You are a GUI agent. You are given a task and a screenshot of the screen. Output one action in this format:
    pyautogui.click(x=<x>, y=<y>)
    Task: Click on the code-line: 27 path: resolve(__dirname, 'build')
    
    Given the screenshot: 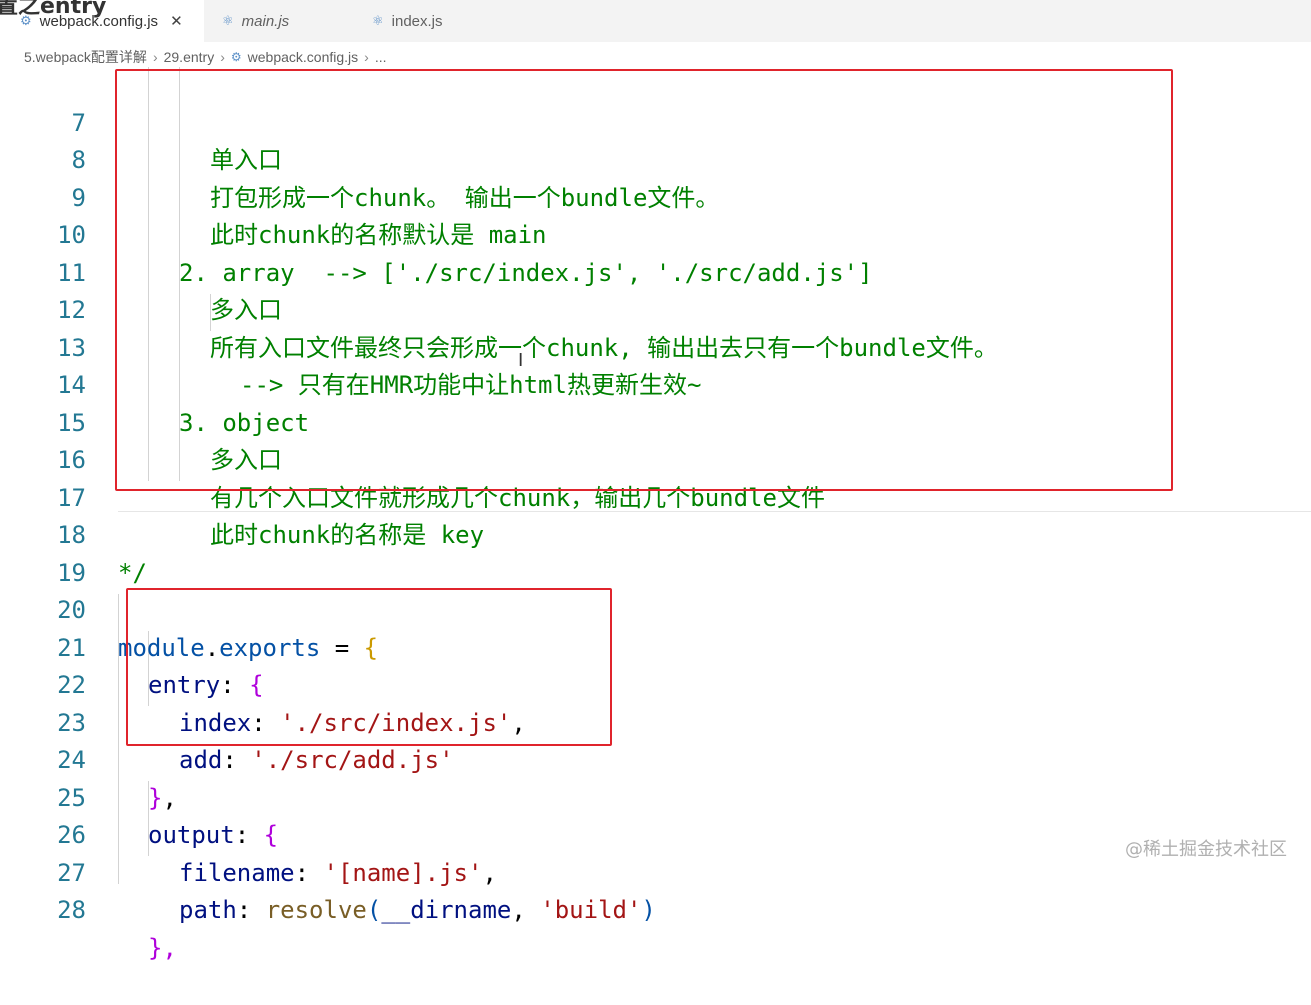 What is the action you would take?
    pyautogui.click(x=655, y=871)
    